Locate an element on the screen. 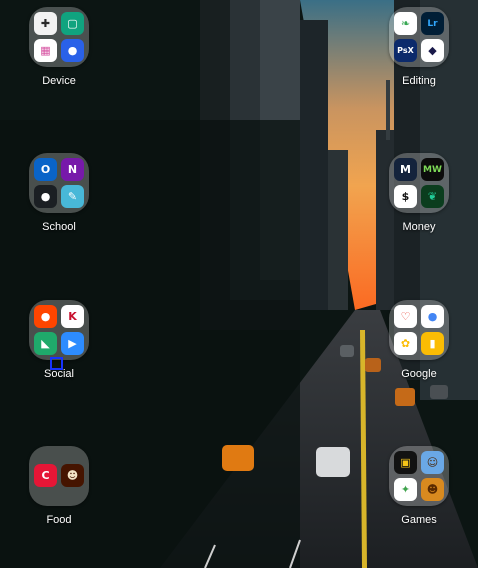 Image resolution: width=478 pixels, height=568 pixels. folder-social-icon: ● K ◣ ▶ is located at coordinates (59, 330).